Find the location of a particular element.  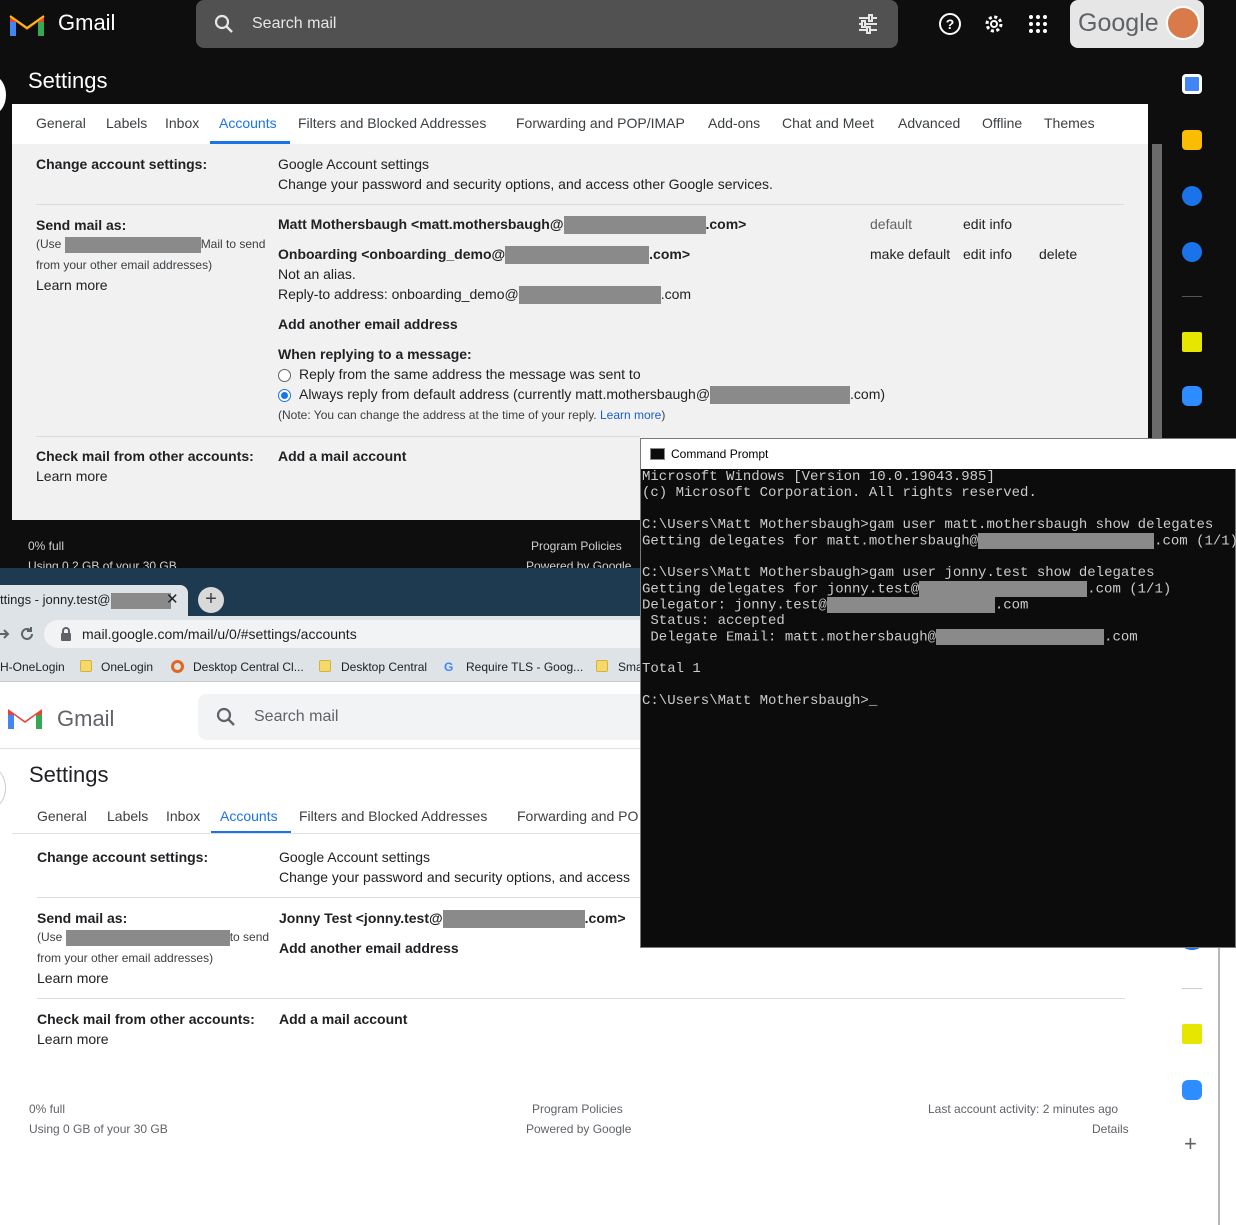

details-link: Details is located at coordinates (1110, 1129).